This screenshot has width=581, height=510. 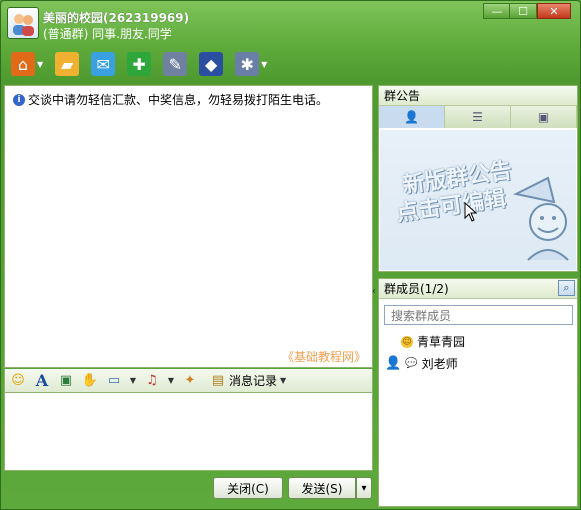 What do you see at coordinates (523, 11) in the screenshot?
I see `maximize-button: ☐` at bounding box center [523, 11].